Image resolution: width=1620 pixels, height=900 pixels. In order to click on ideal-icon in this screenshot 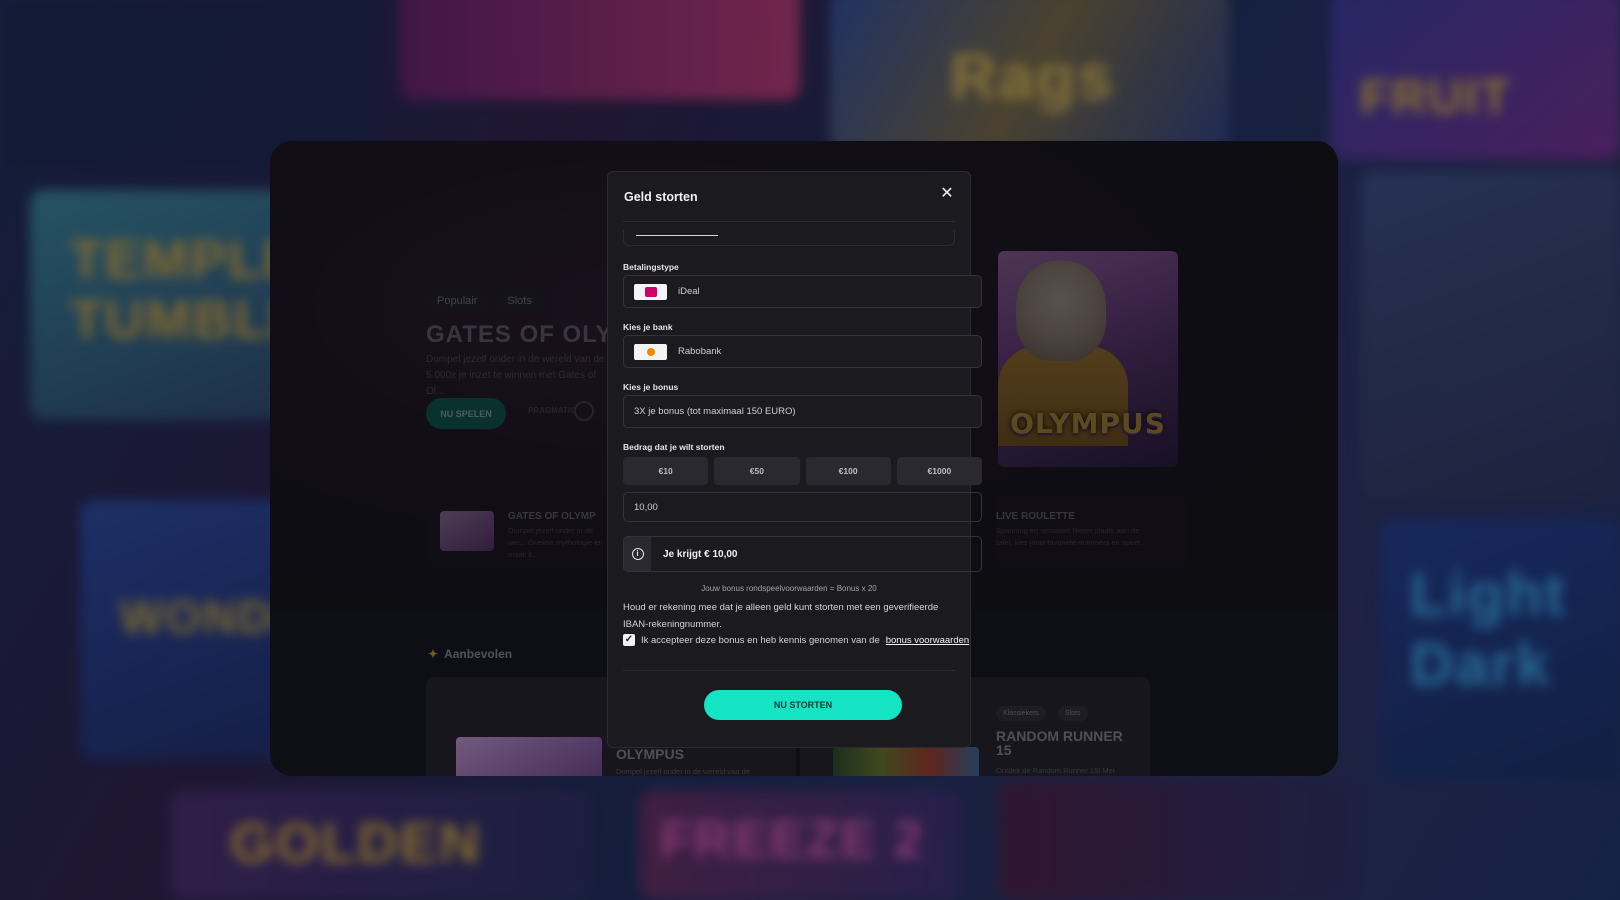, I will do `click(650, 291)`.